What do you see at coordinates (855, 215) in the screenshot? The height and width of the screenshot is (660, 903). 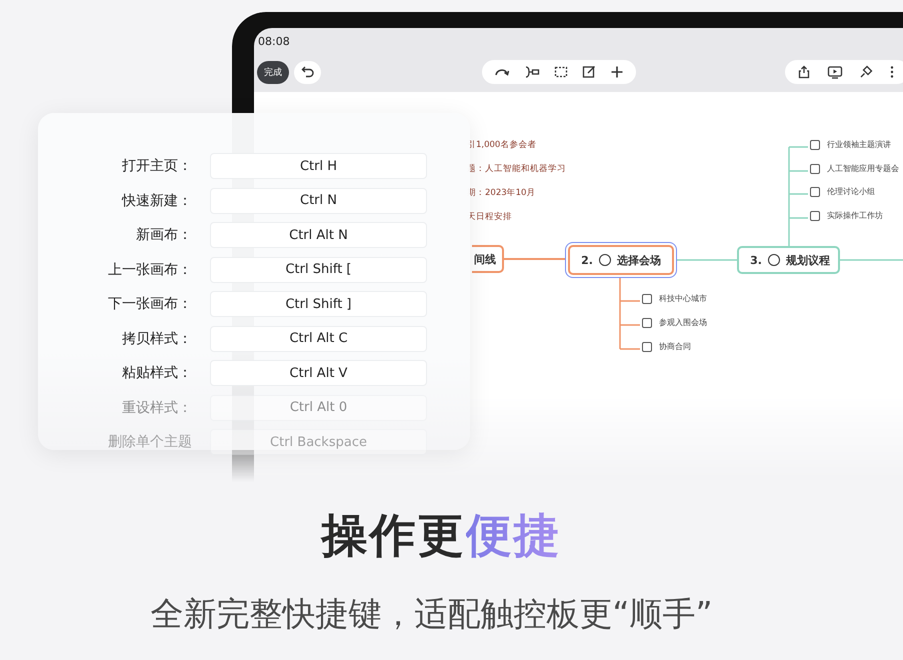 I see `task-text: 实际操作工作坊` at bounding box center [855, 215].